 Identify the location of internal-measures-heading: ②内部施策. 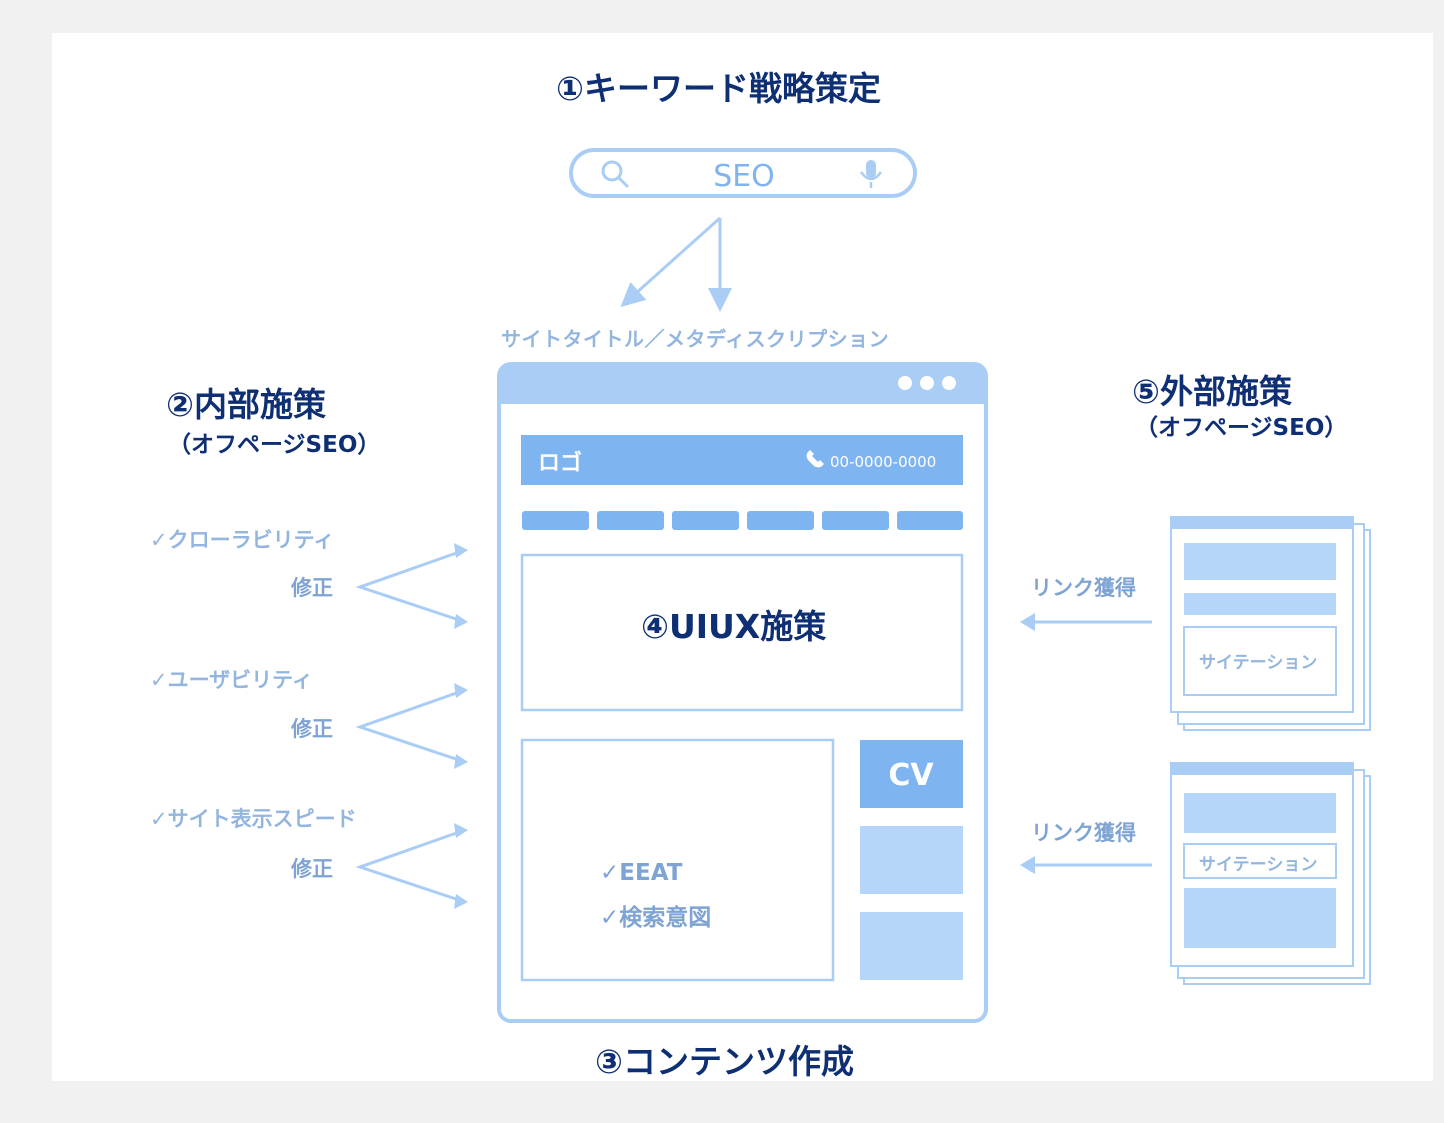
(246, 404).